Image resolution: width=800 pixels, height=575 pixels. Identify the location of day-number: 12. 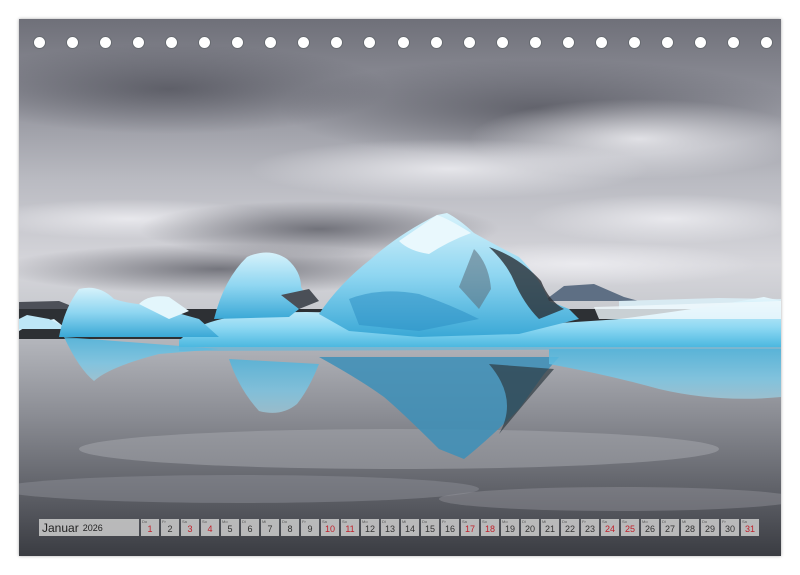
(369, 529).